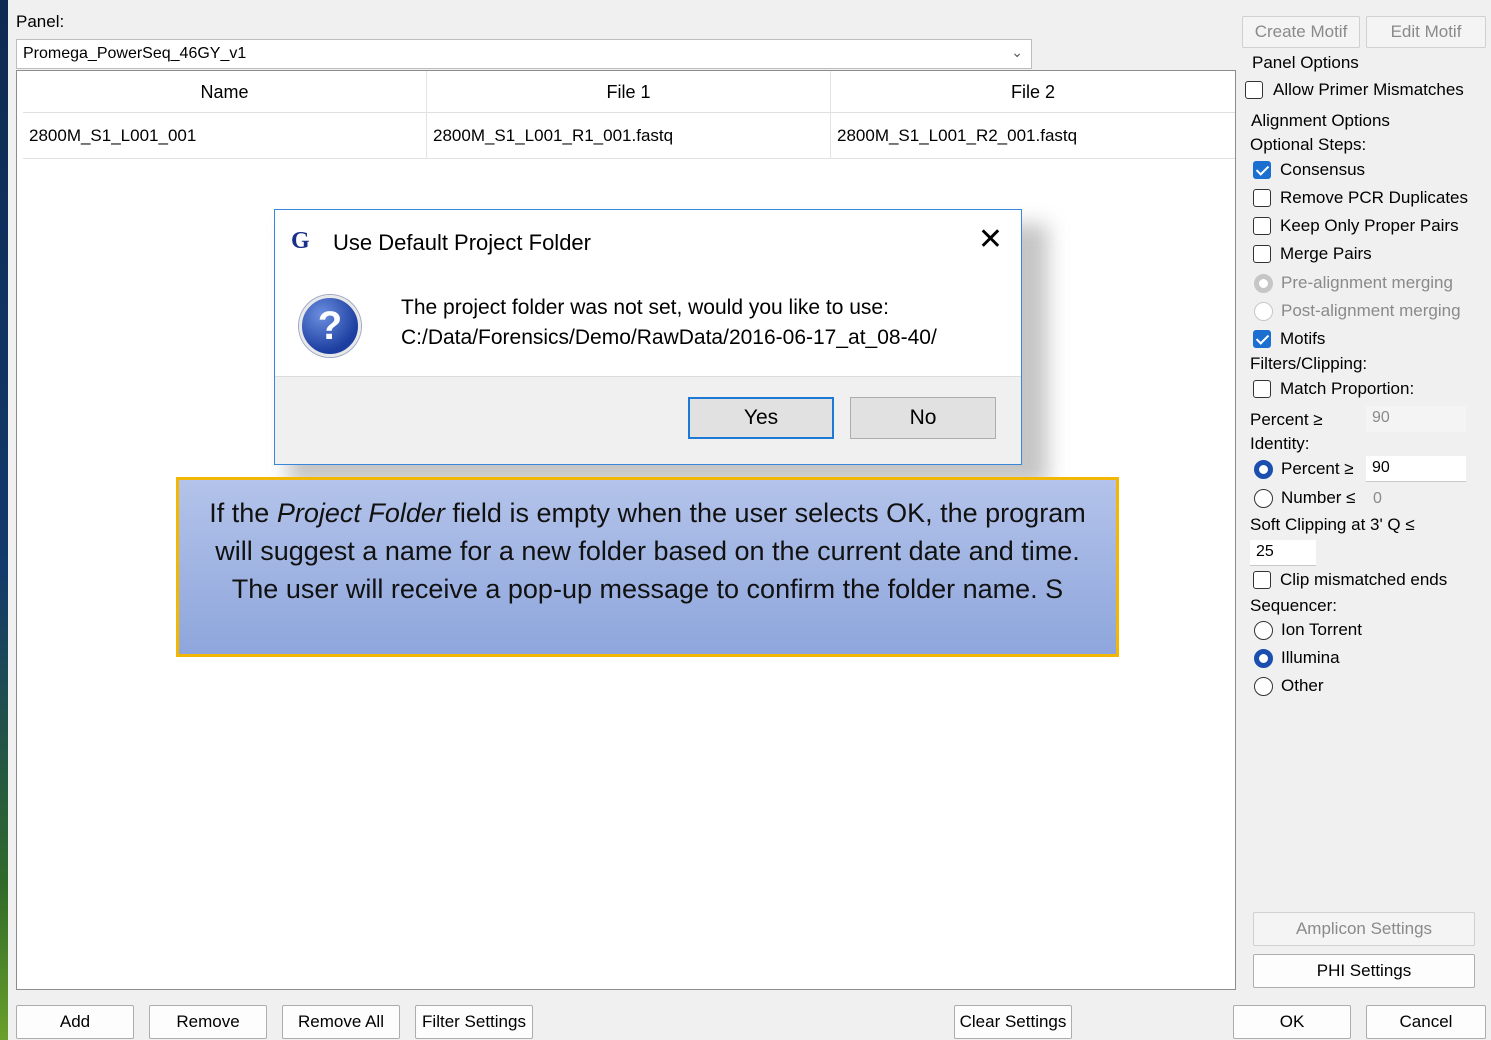  I want to click on question-icon: ?, so click(330, 326).